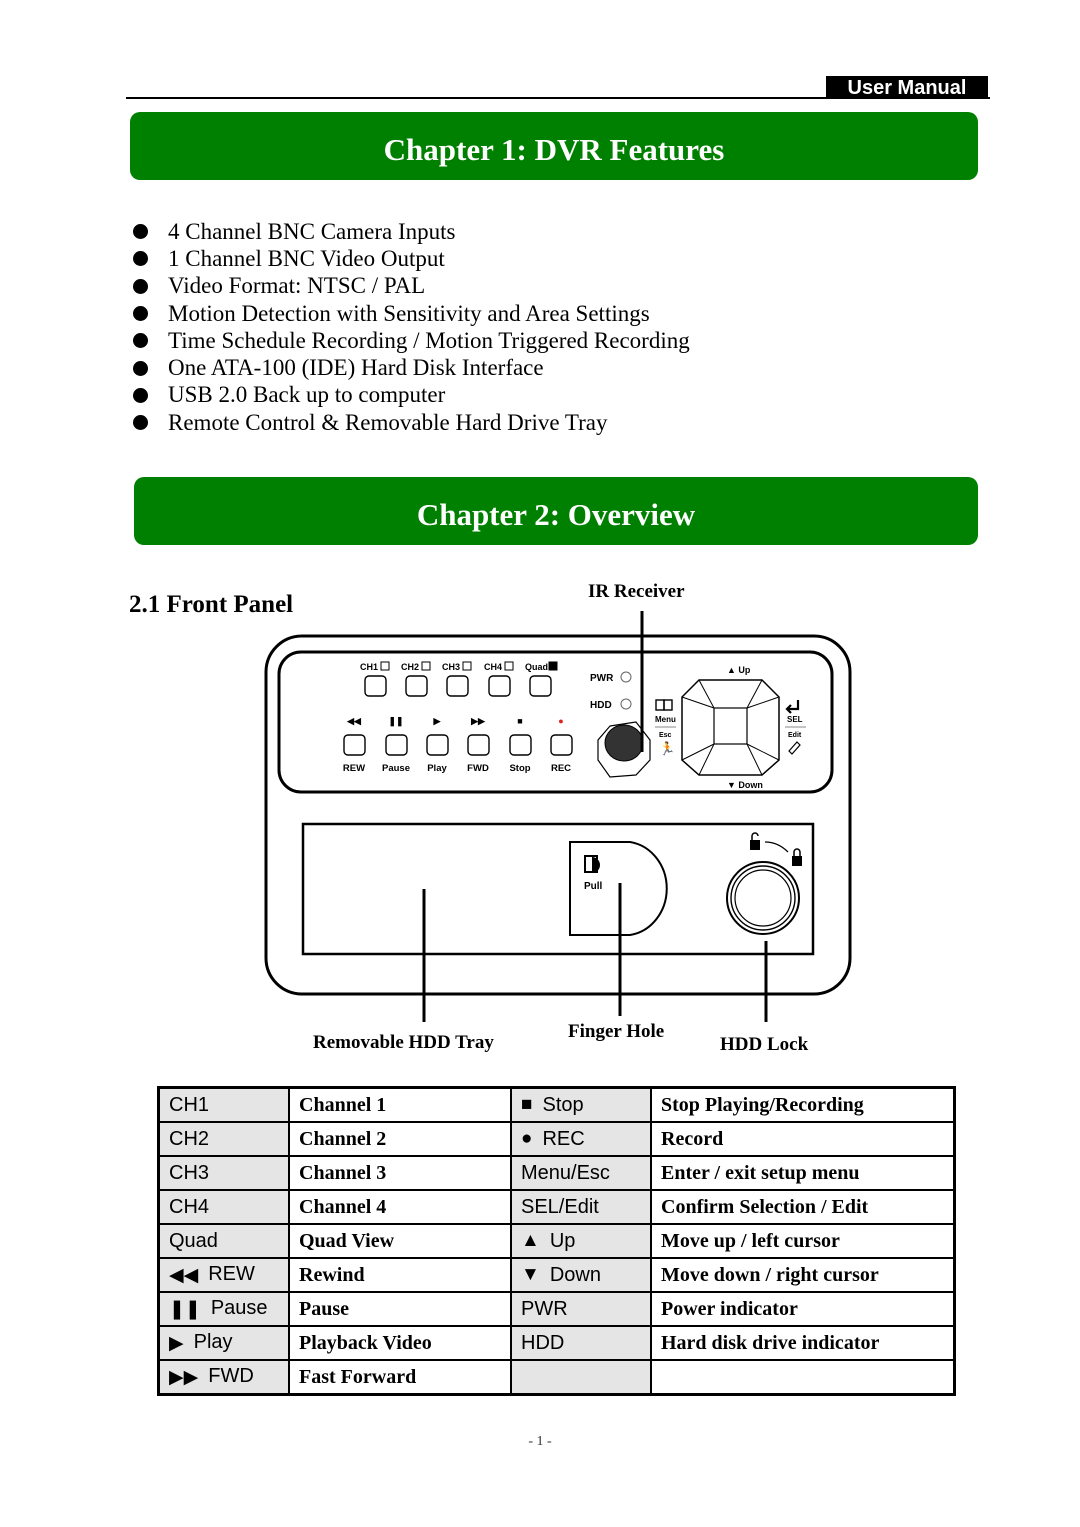  What do you see at coordinates (400, 1275) in the screenshot?
I see `description-cell: Rewind` at bounding box center [400, 1275].